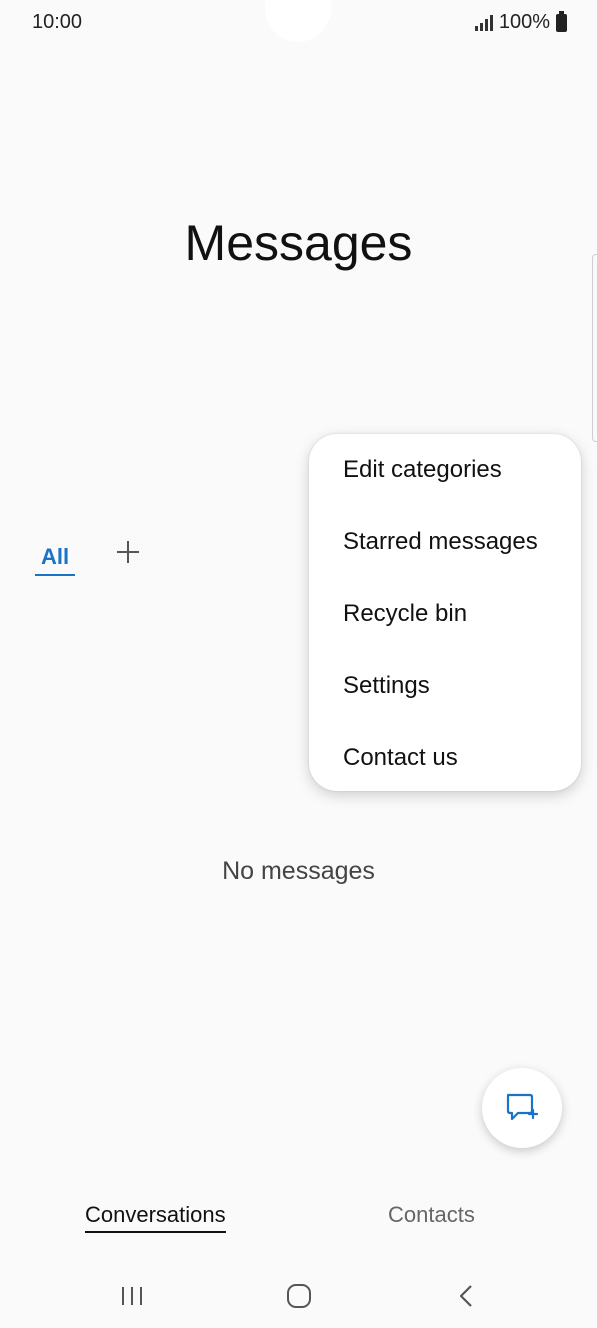 Image resolution: width=597 pixels, height=1328 pixels. What do you see at coordinates (594, 348) in the screenshot?
I see `edge-panel-handle` at bounding box center [594, 348].